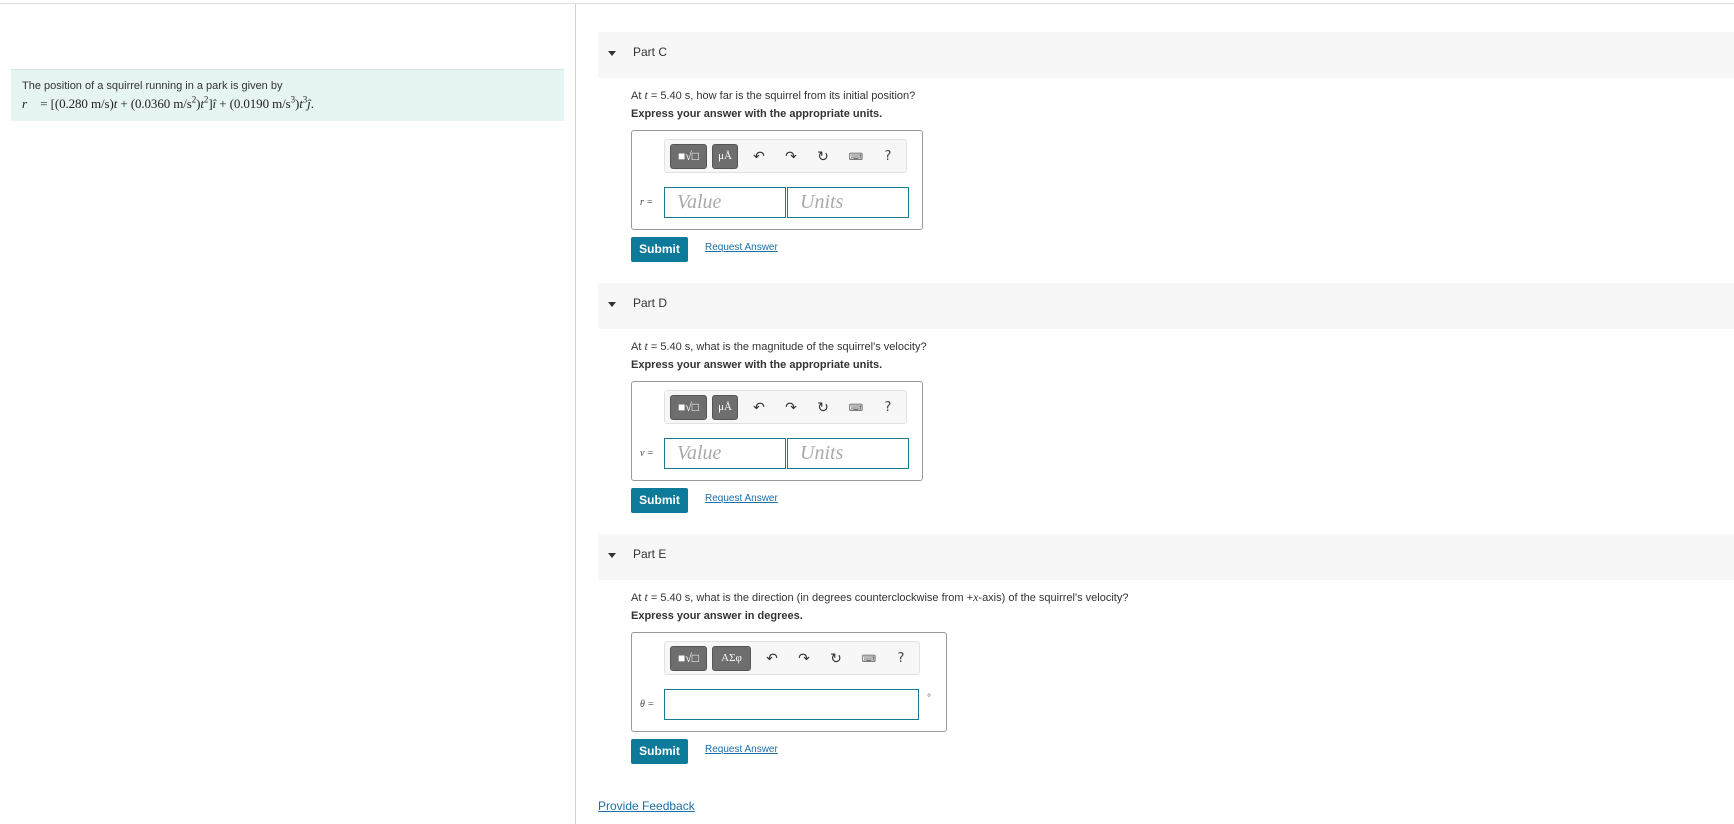  I want to click on angle-input, so click(791, 704).